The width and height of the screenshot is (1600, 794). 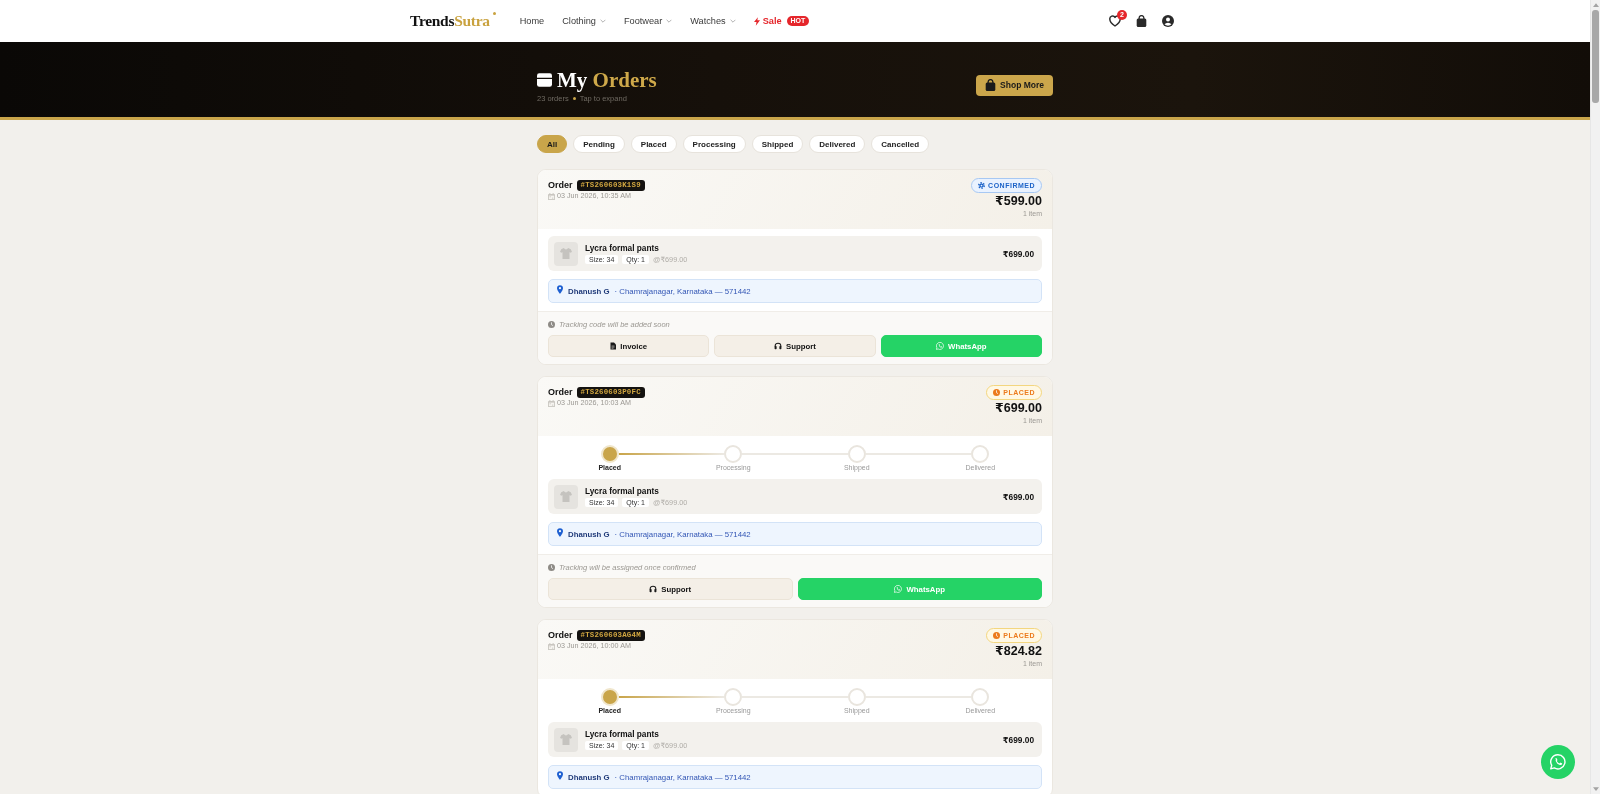 What do you see at coordinates (1014, 85) in the screenshot?
I see `shop-more-button: Shop More` at bounding box center [1014, 85].